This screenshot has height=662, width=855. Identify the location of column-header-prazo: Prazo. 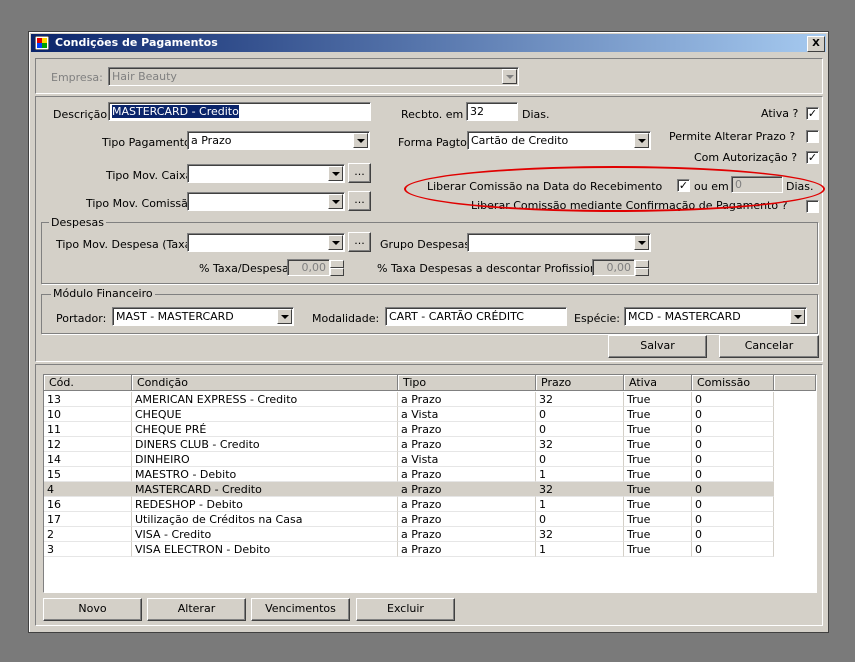
(580, 383).